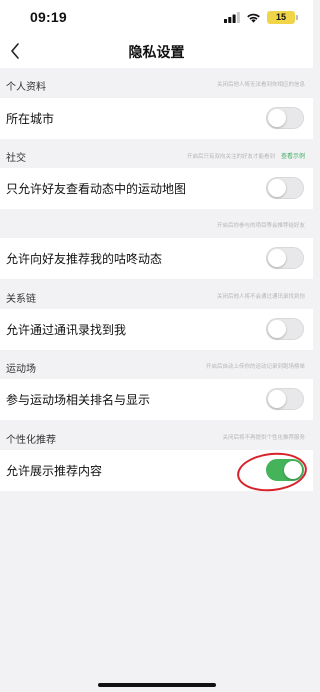 The height and width of the screenshot is (692, 320). Describe the element at coordinates (156, 226) in the screenshot. I see `section-header-recommend-friends: 开启后你参与的项目等会推荐给好友` at that location.